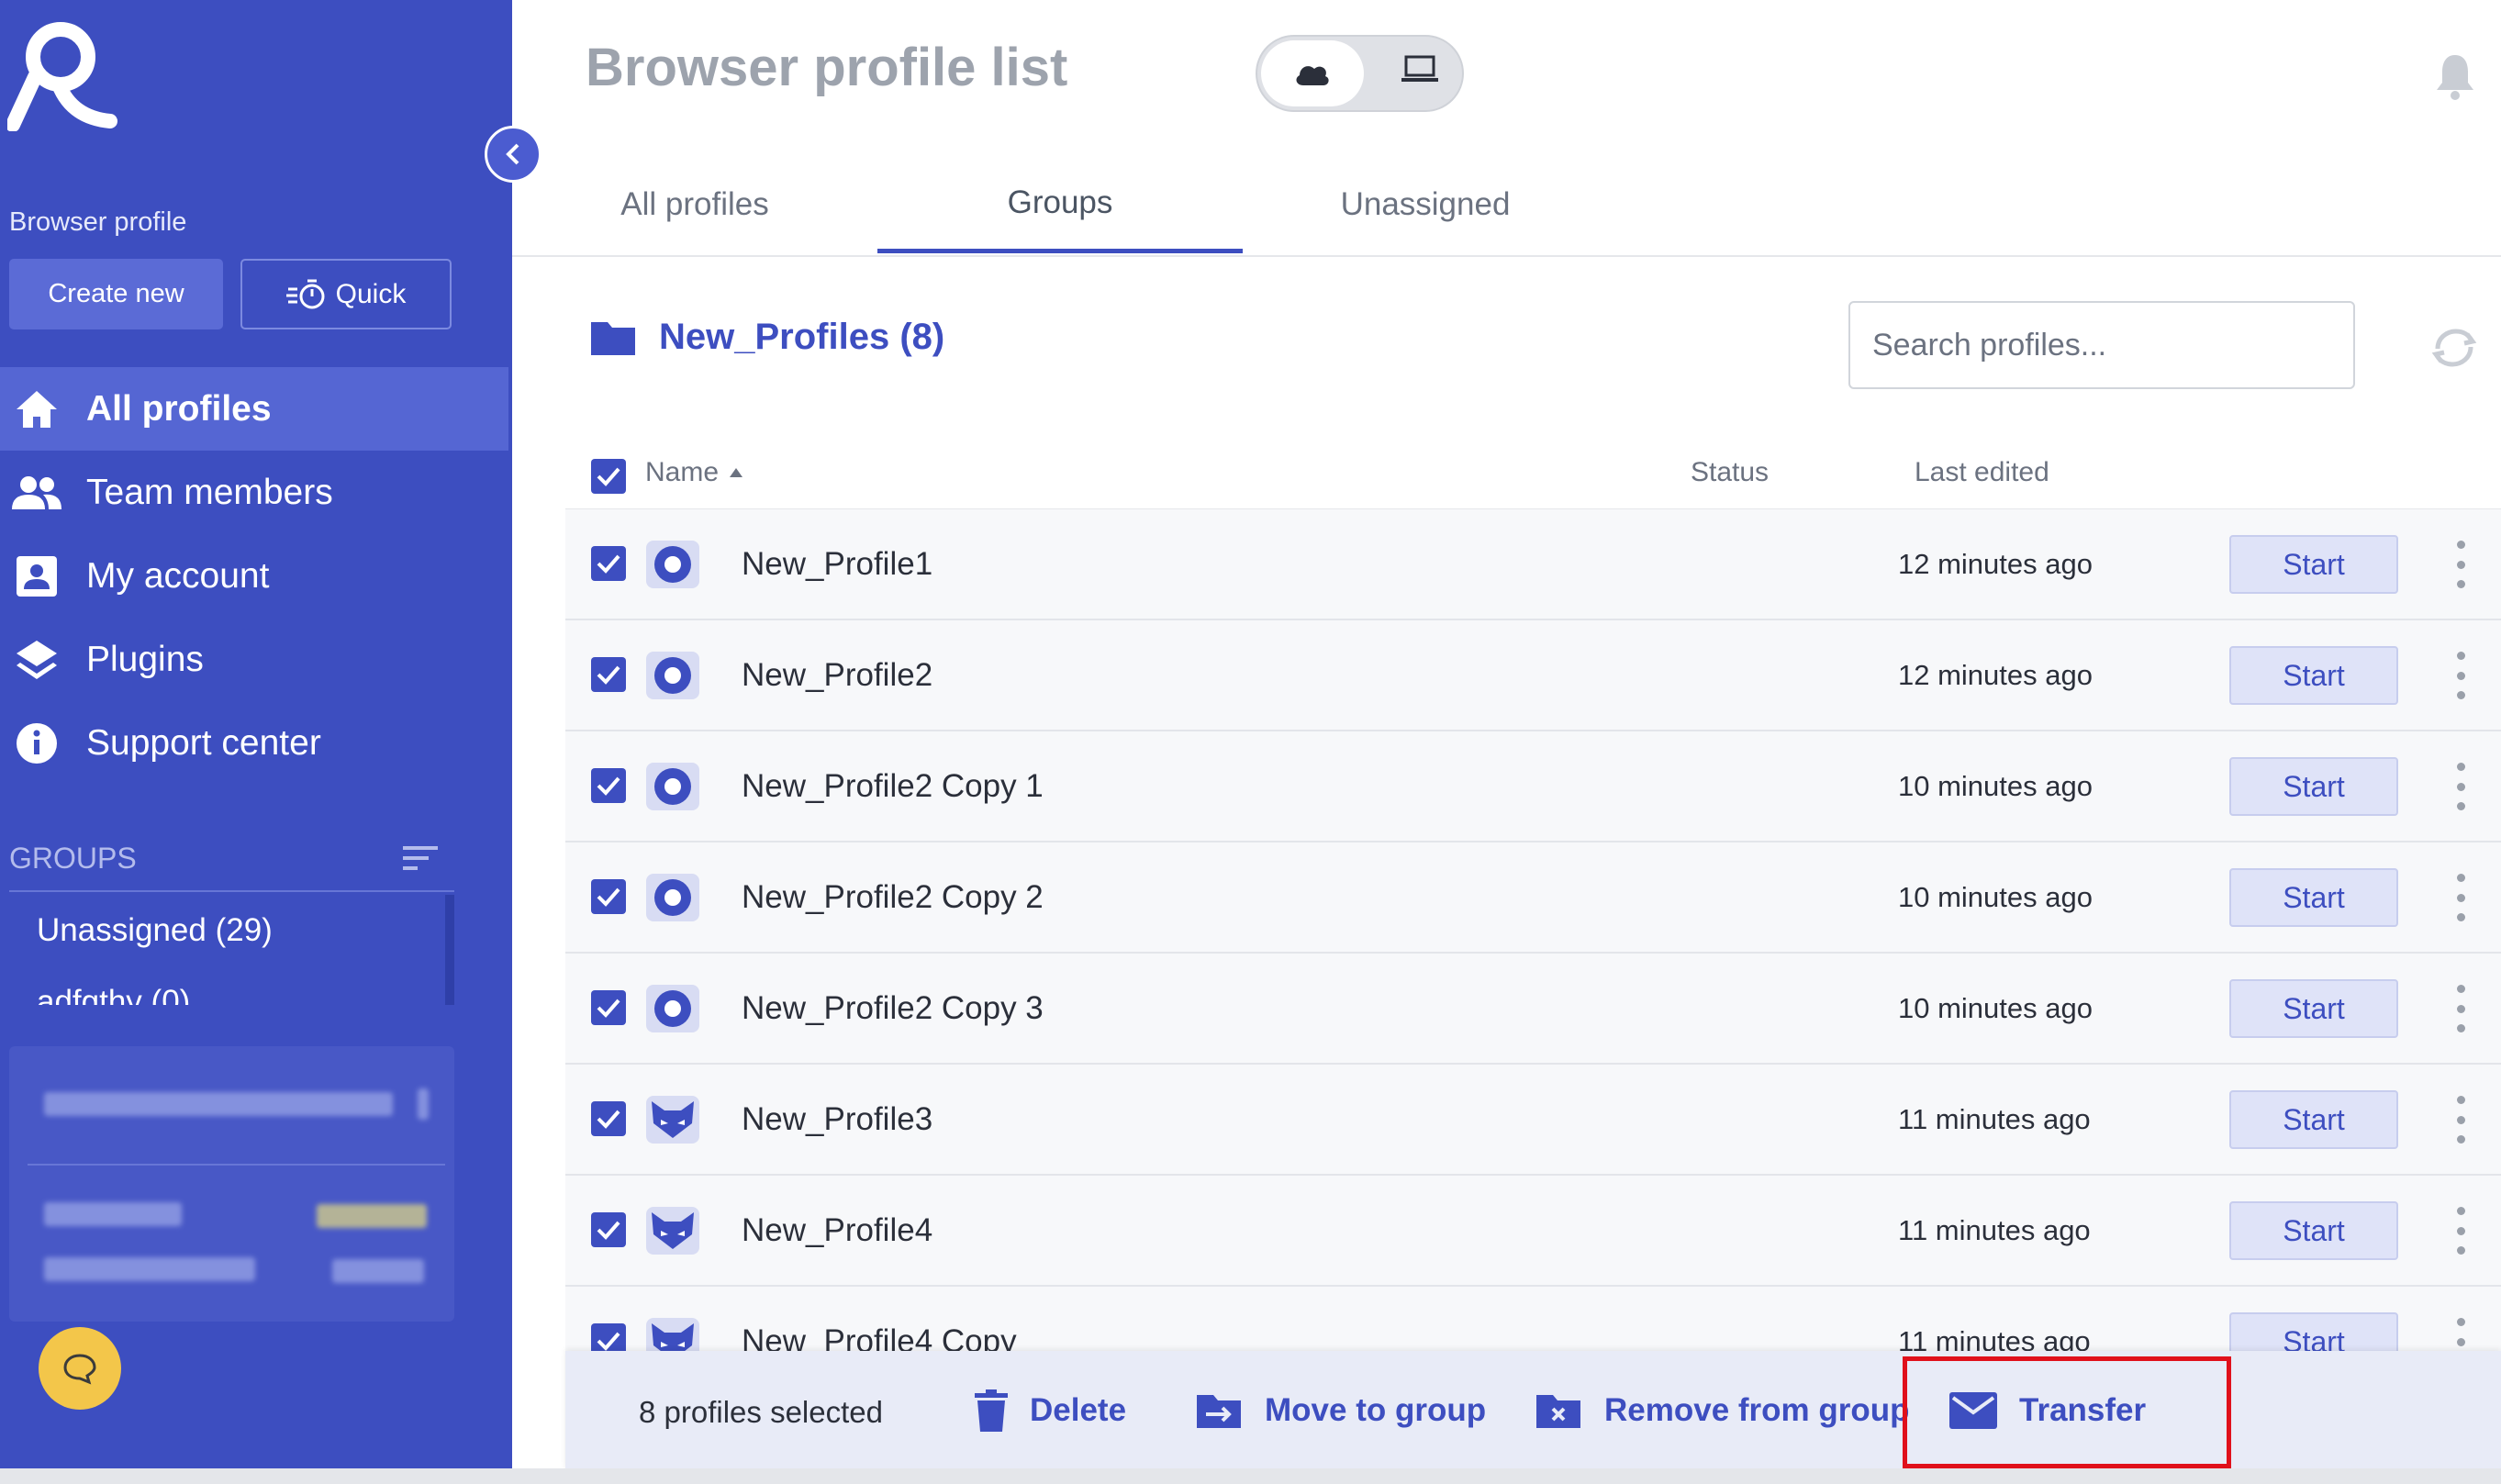  What do you see at coordinates (346, 294) in the screenshot?
I see `quick-button: Quick` at bounding box center [346, 294].